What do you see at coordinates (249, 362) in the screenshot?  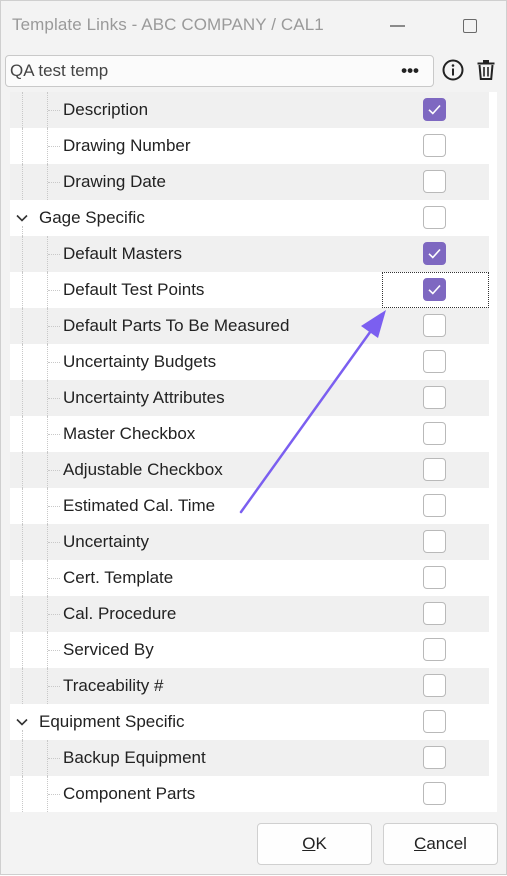 I see `tree-item-row: Uncertainty Budgets` at bounding box center [249, 362].